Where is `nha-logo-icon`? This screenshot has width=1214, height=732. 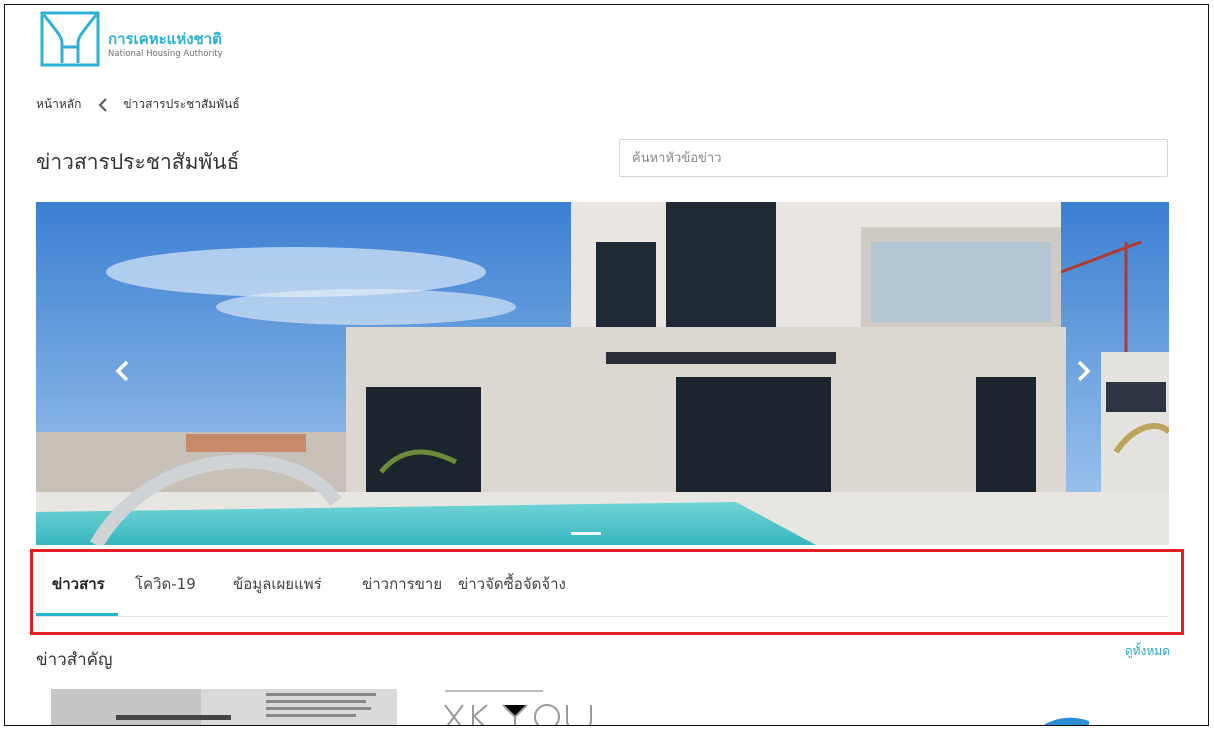
nha-logo-icon is located at coordinates (70, 39).